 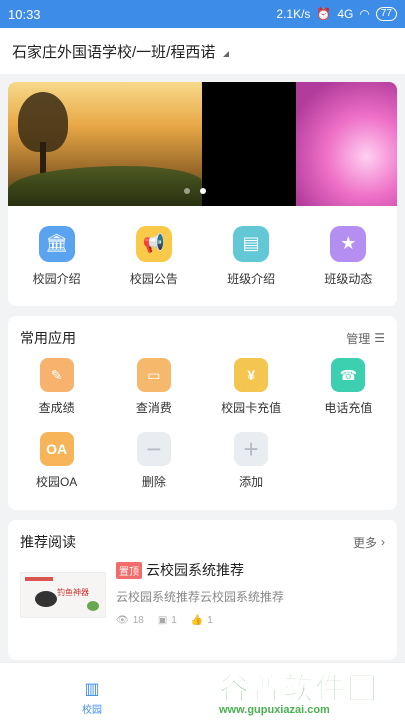 I want to click on likes-count: 1, so click(x=210, y=620).